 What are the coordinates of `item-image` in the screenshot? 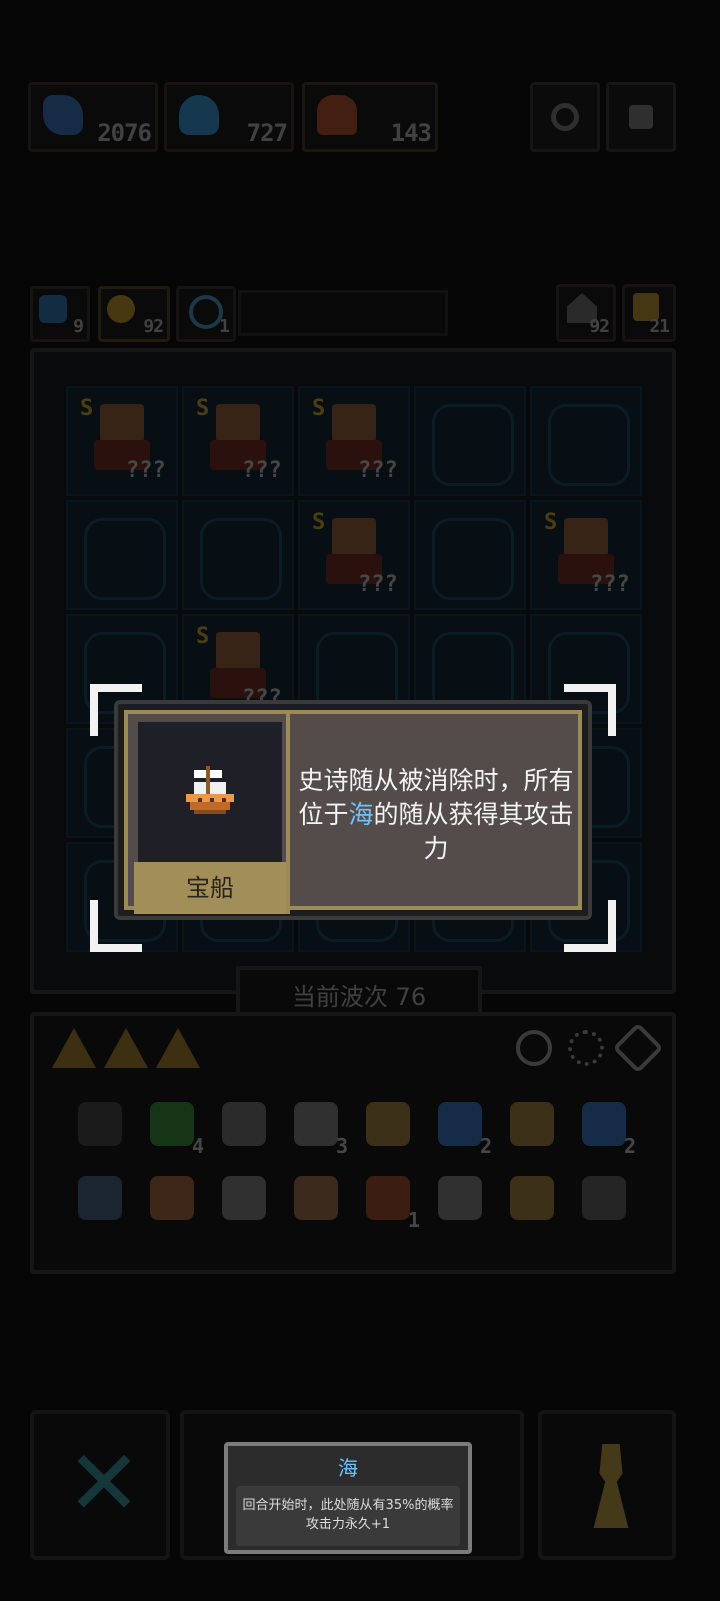 It's located at (210, 792).